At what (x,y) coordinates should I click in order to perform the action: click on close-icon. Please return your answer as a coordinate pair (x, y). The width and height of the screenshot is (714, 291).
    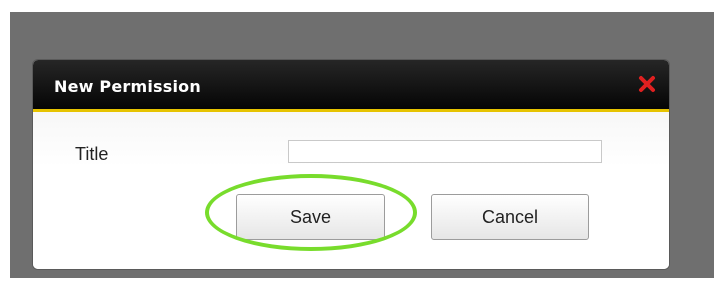
    Looking at the image, I should click on (647, 84).